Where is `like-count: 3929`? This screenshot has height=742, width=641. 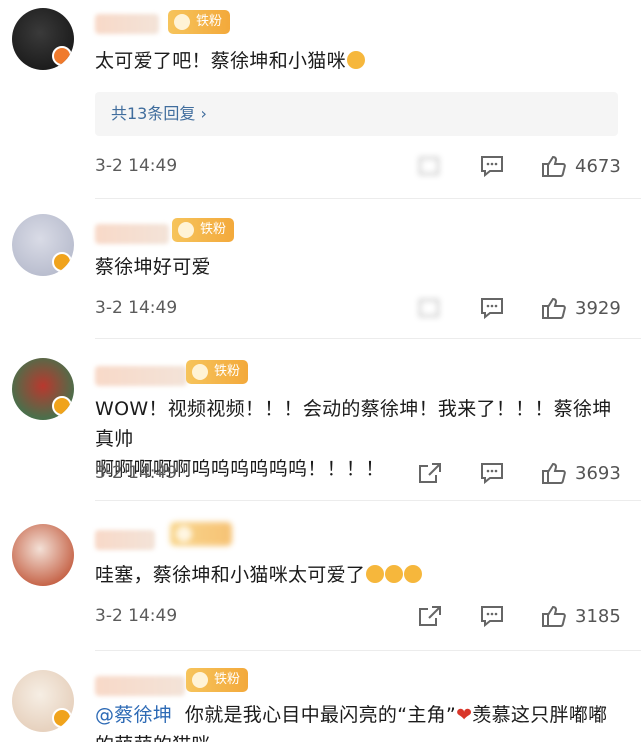
like-count: 3929 is located at coordinates (598, 308).